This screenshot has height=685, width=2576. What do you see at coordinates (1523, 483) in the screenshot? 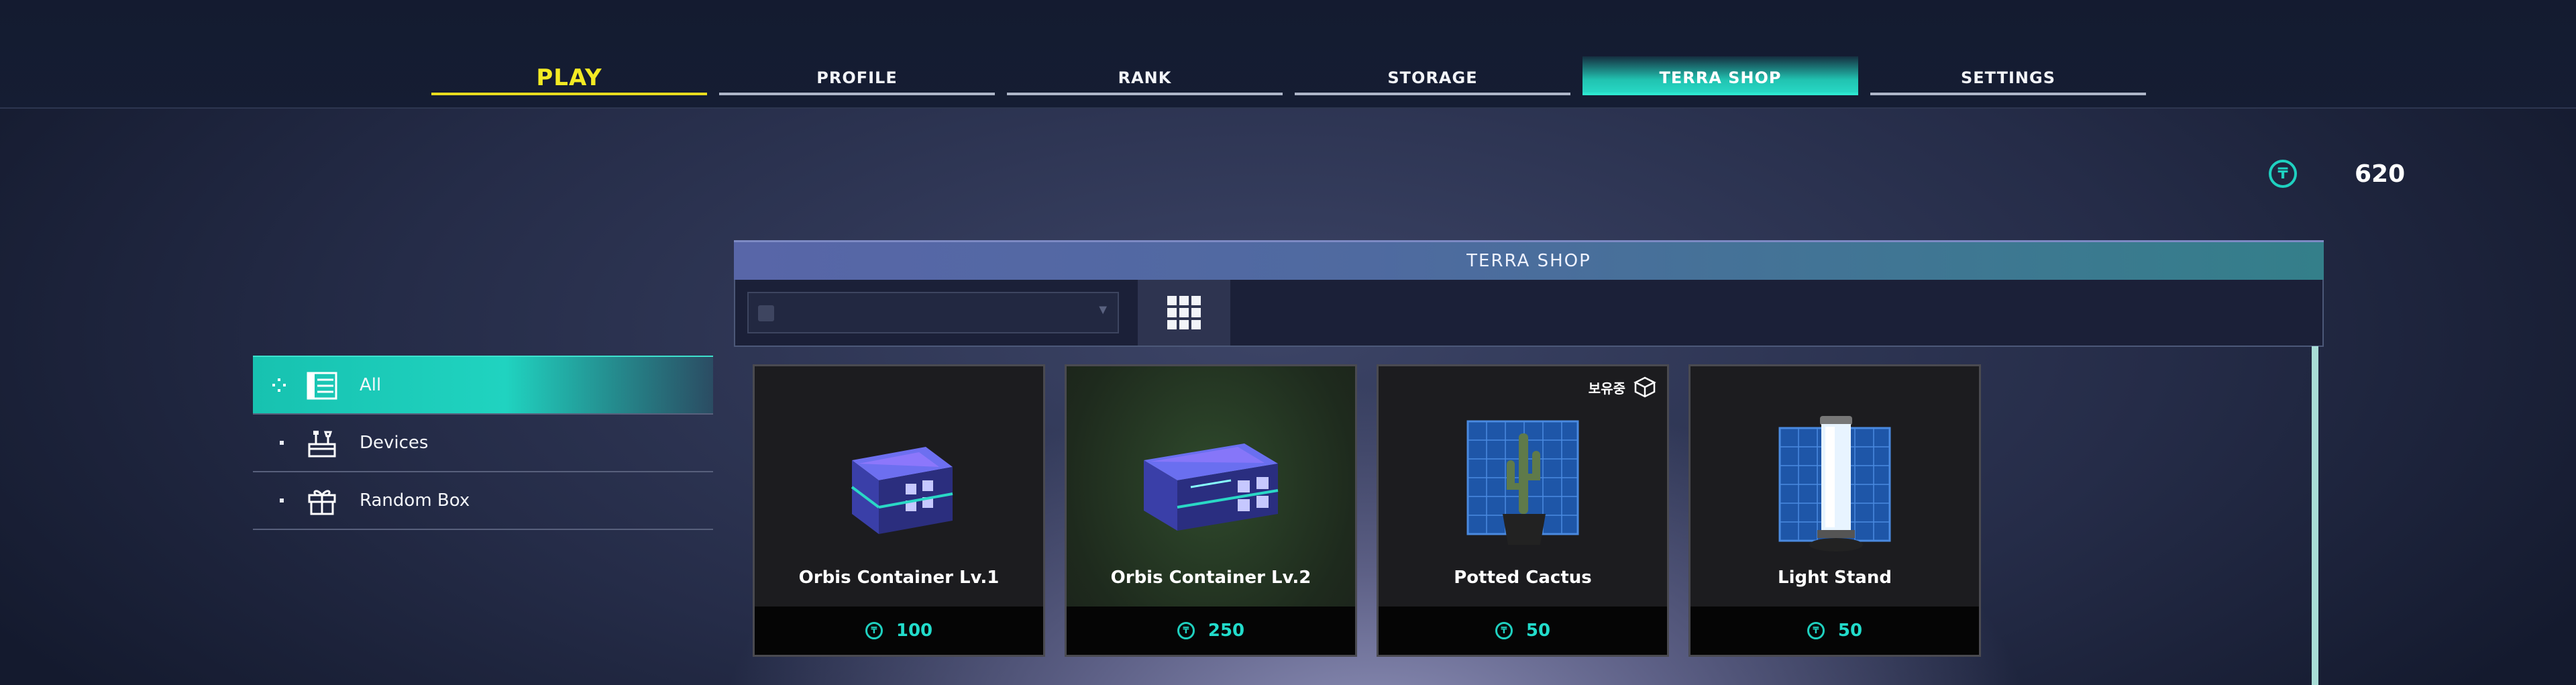
I see `potted-cactus-image` at bounding box center [1523, 483].